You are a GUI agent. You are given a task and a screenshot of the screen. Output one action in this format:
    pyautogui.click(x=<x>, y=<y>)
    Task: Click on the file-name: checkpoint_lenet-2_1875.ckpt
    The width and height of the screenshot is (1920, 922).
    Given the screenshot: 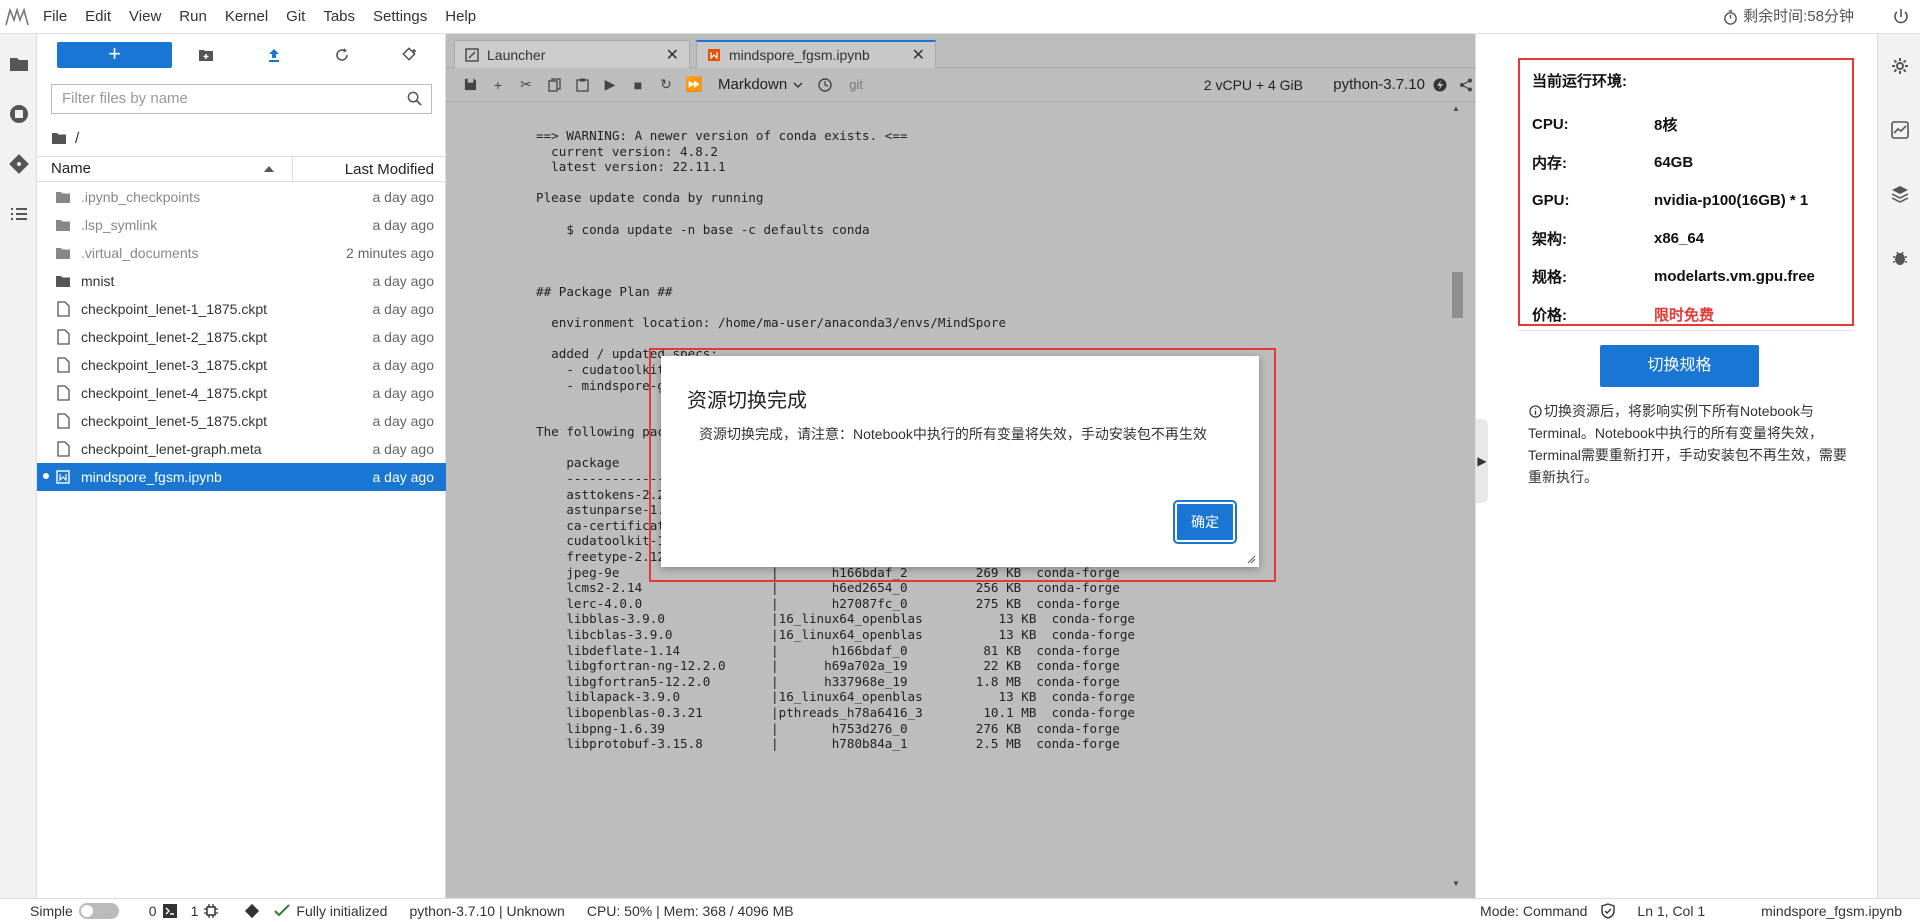 What is the action you would take?
    pyautogui.click(x=174, y=337)
    